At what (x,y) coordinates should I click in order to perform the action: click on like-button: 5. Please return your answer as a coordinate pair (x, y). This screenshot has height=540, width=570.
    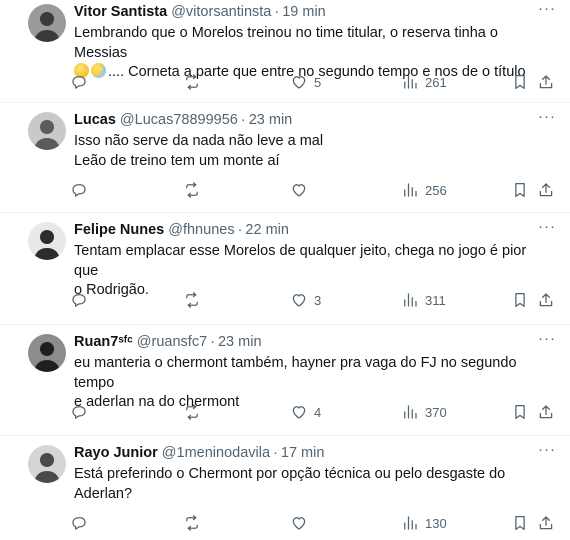
    Looking at the image, I should click on (305, 82).